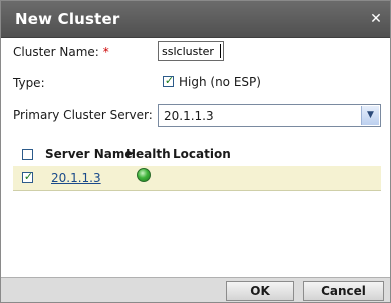  Describe the element at coordinates (189, 116) in the screenshot. I see `primary-server-value: 20.1.1.3` at that location.